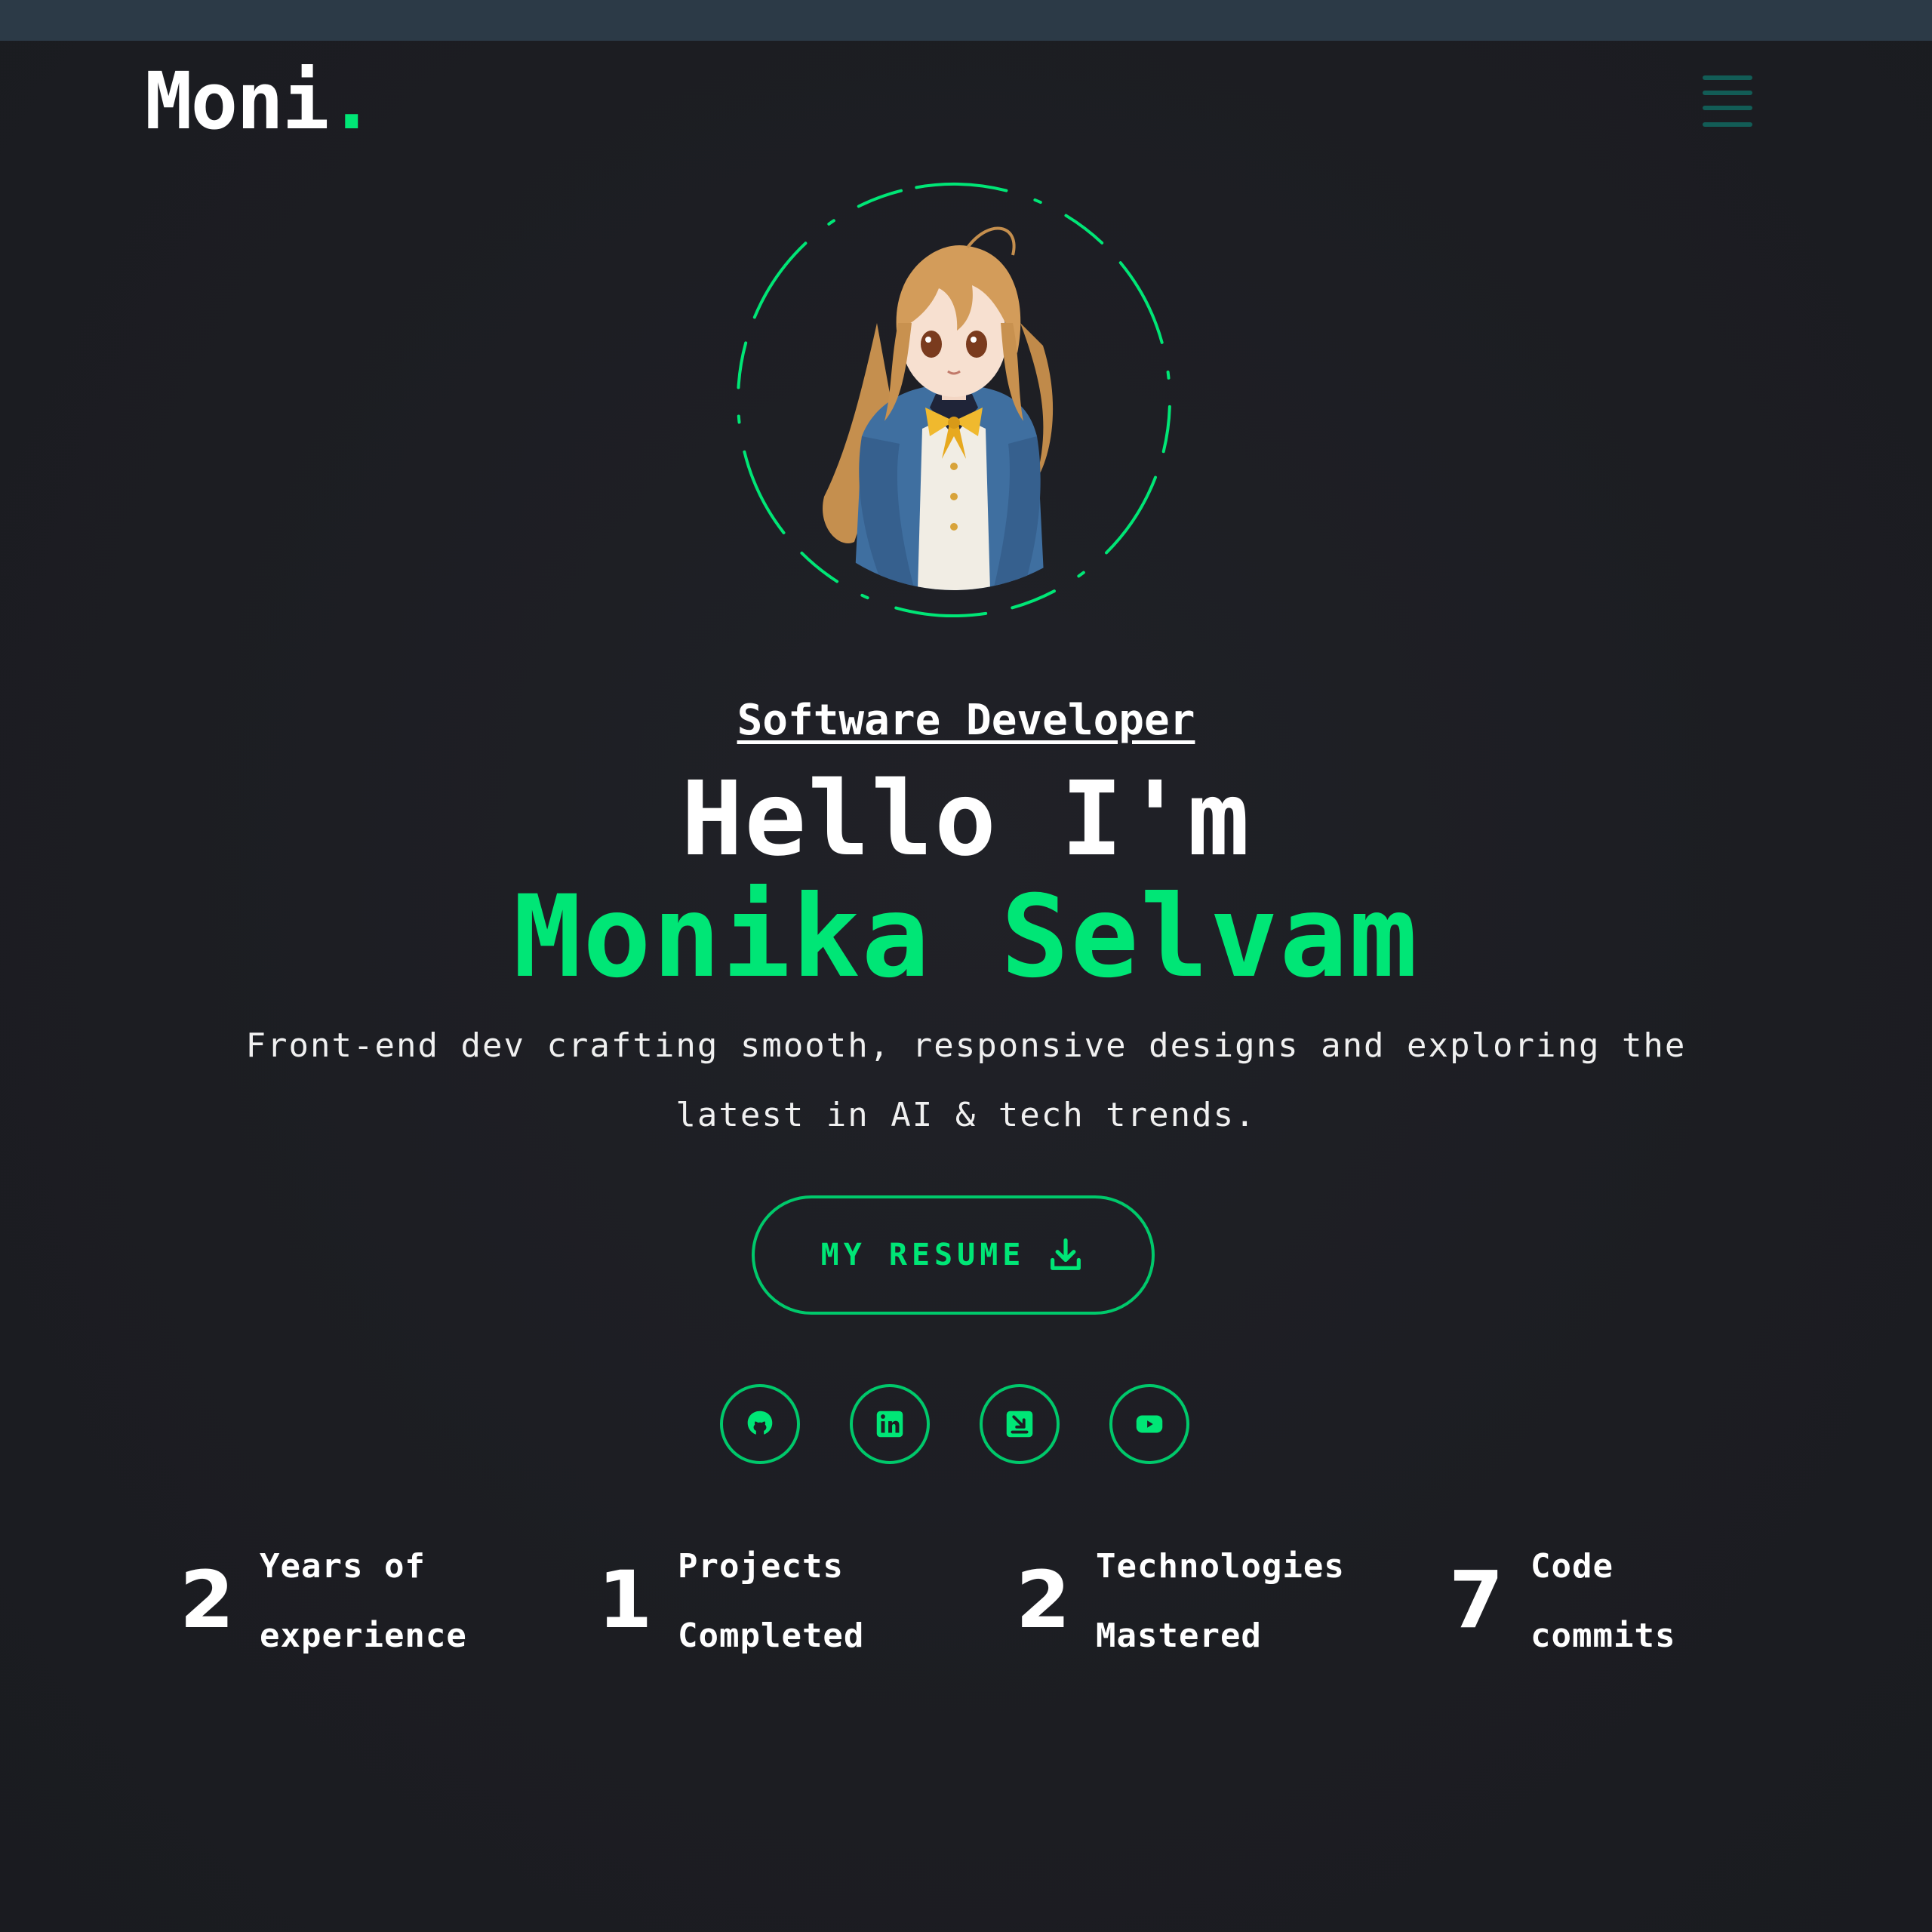  Describe the element at coordinates (954, 1424) in the screenshot. I see `social-links` at that location.